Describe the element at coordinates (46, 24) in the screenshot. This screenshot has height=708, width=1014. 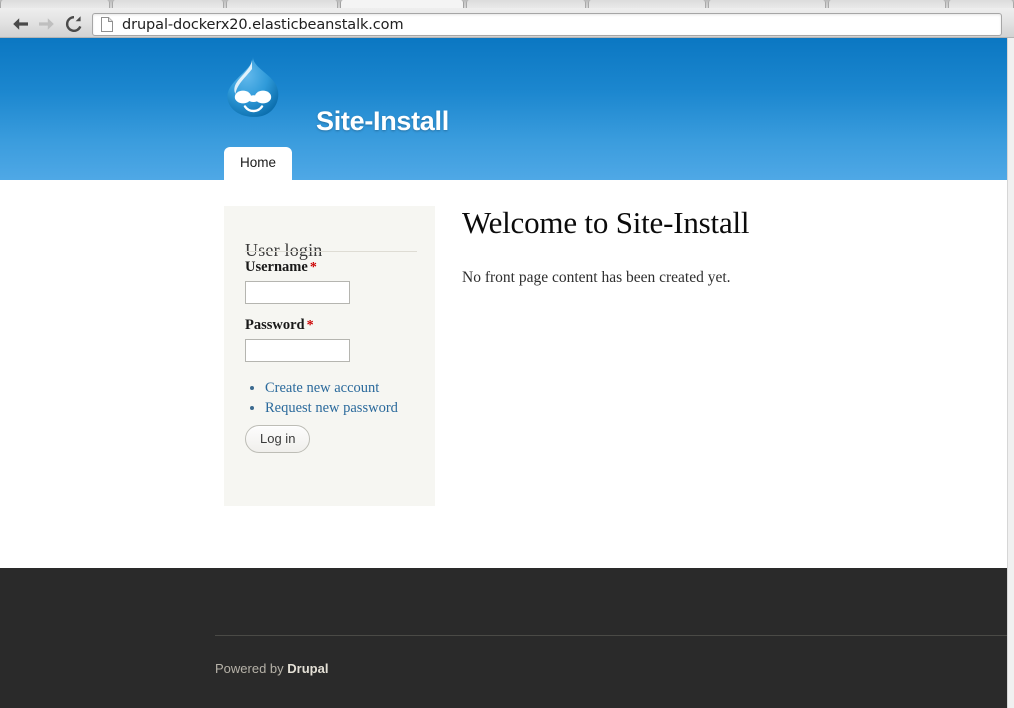
I see `forward-arrow-icon` at that location.